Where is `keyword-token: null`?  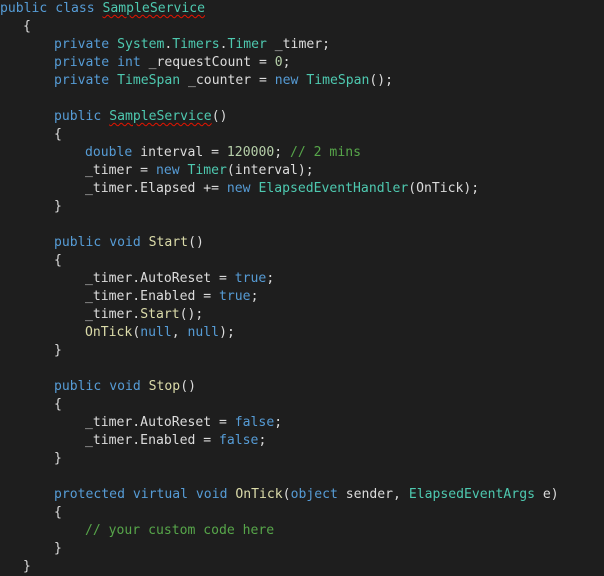 keyword-token: null is located at coordinates (156, 332).